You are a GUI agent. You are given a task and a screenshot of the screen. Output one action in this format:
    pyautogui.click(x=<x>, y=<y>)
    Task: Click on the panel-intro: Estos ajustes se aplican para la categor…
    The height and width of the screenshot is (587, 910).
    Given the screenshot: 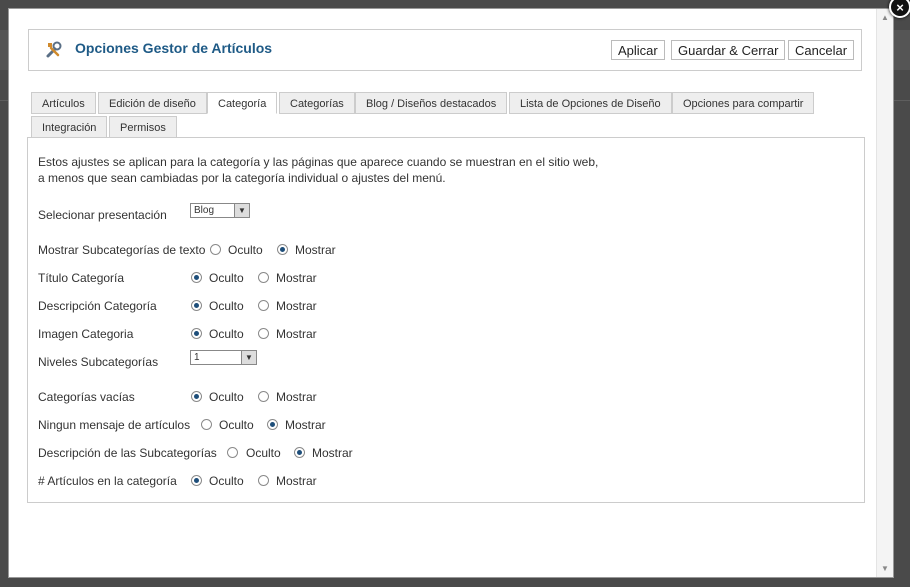 What is the action you would take?
    pyautogui.click(x=318, y=170)
    